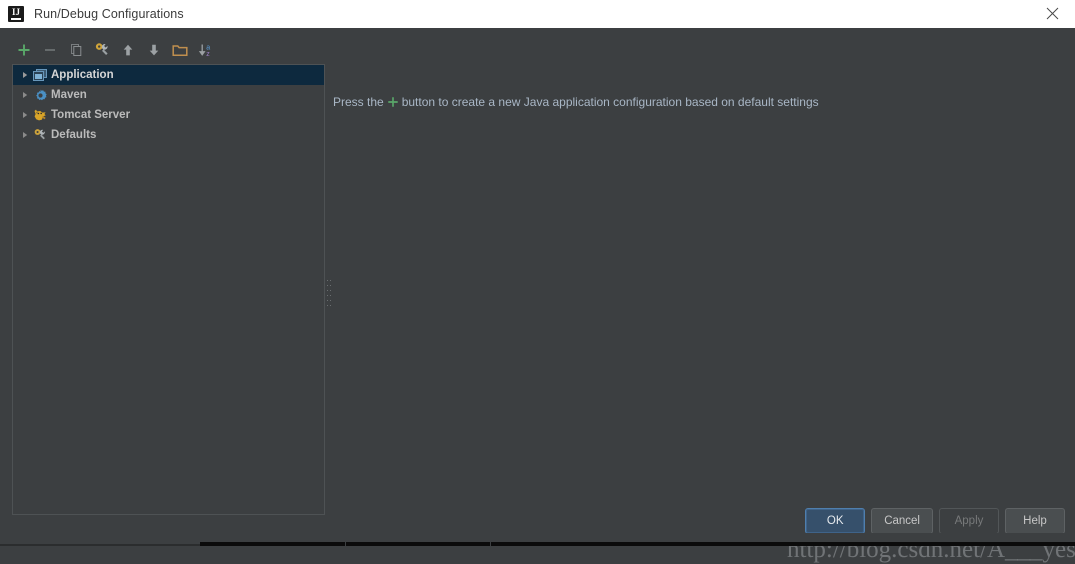 This screenshot has height=564, width=1075. I want to click on move-up-button, so click(128, 50).